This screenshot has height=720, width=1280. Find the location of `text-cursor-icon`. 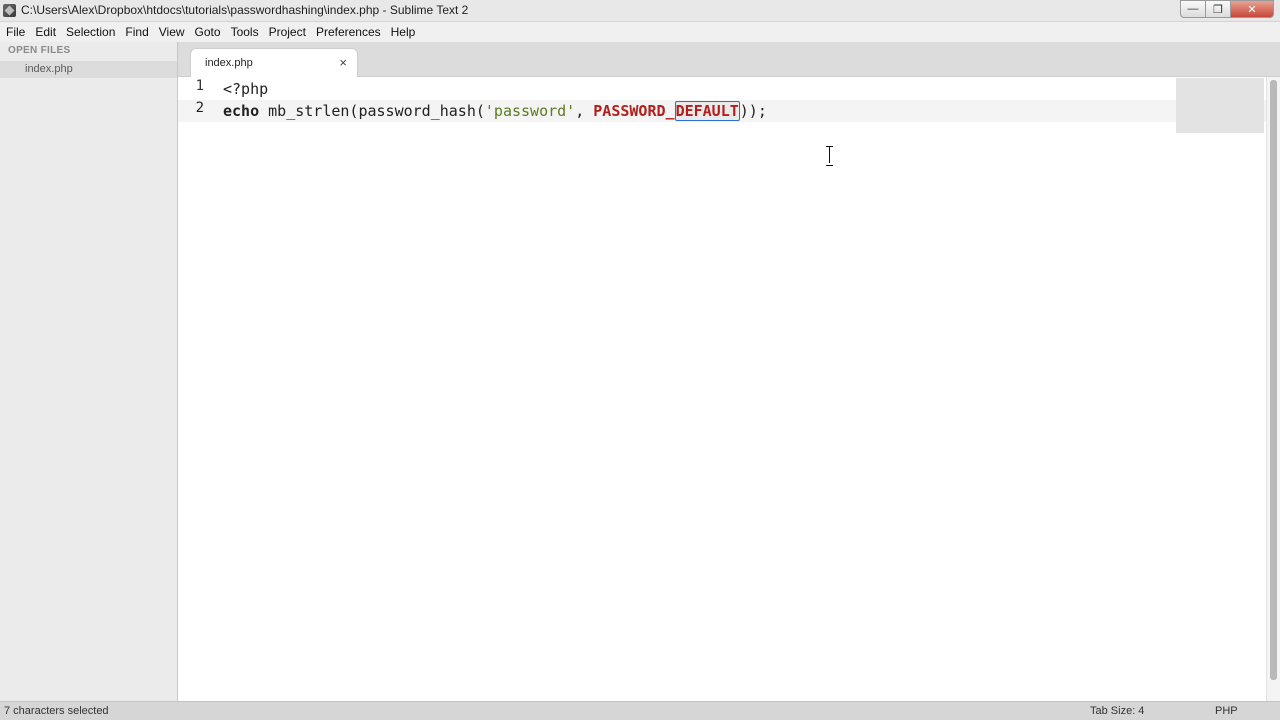

text-cursor-icon is located at coordinates (830, 156).